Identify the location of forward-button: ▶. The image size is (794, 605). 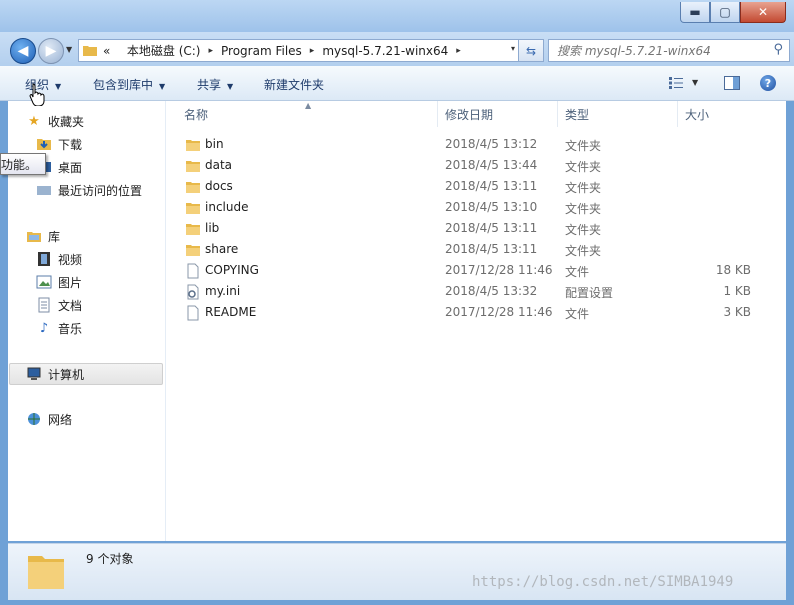
(51, 51).